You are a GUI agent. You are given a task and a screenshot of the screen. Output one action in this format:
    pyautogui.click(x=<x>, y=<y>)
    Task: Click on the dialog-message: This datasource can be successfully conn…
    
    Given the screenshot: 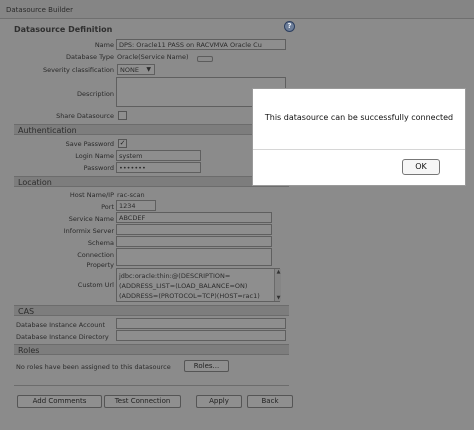 What is the action you would take?
    pyautogui.click(x=359, y=117)
    